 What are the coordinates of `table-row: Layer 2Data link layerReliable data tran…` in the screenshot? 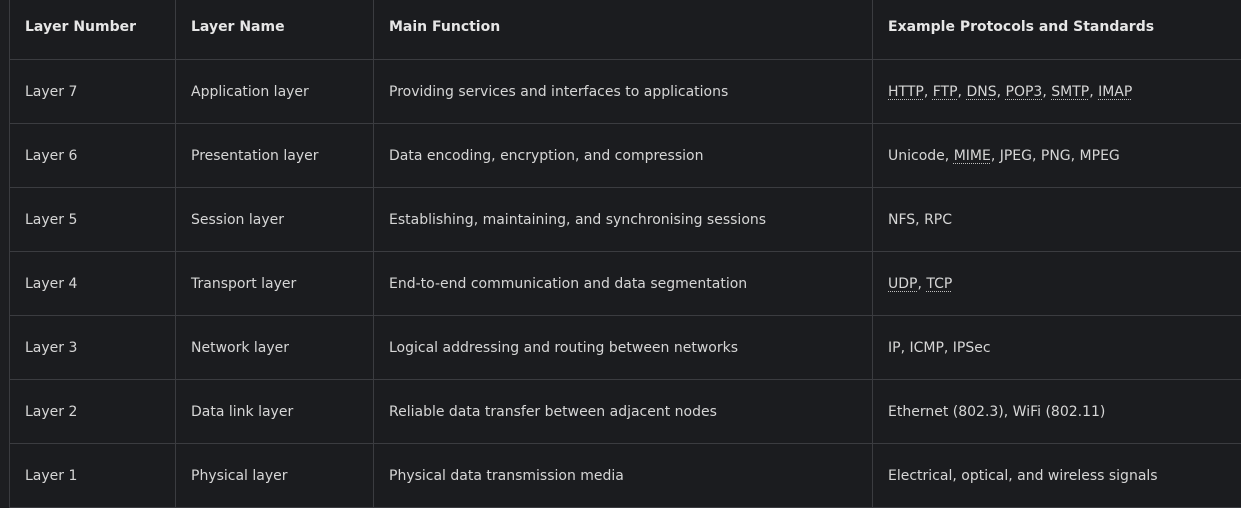 It's located at (625, 412).